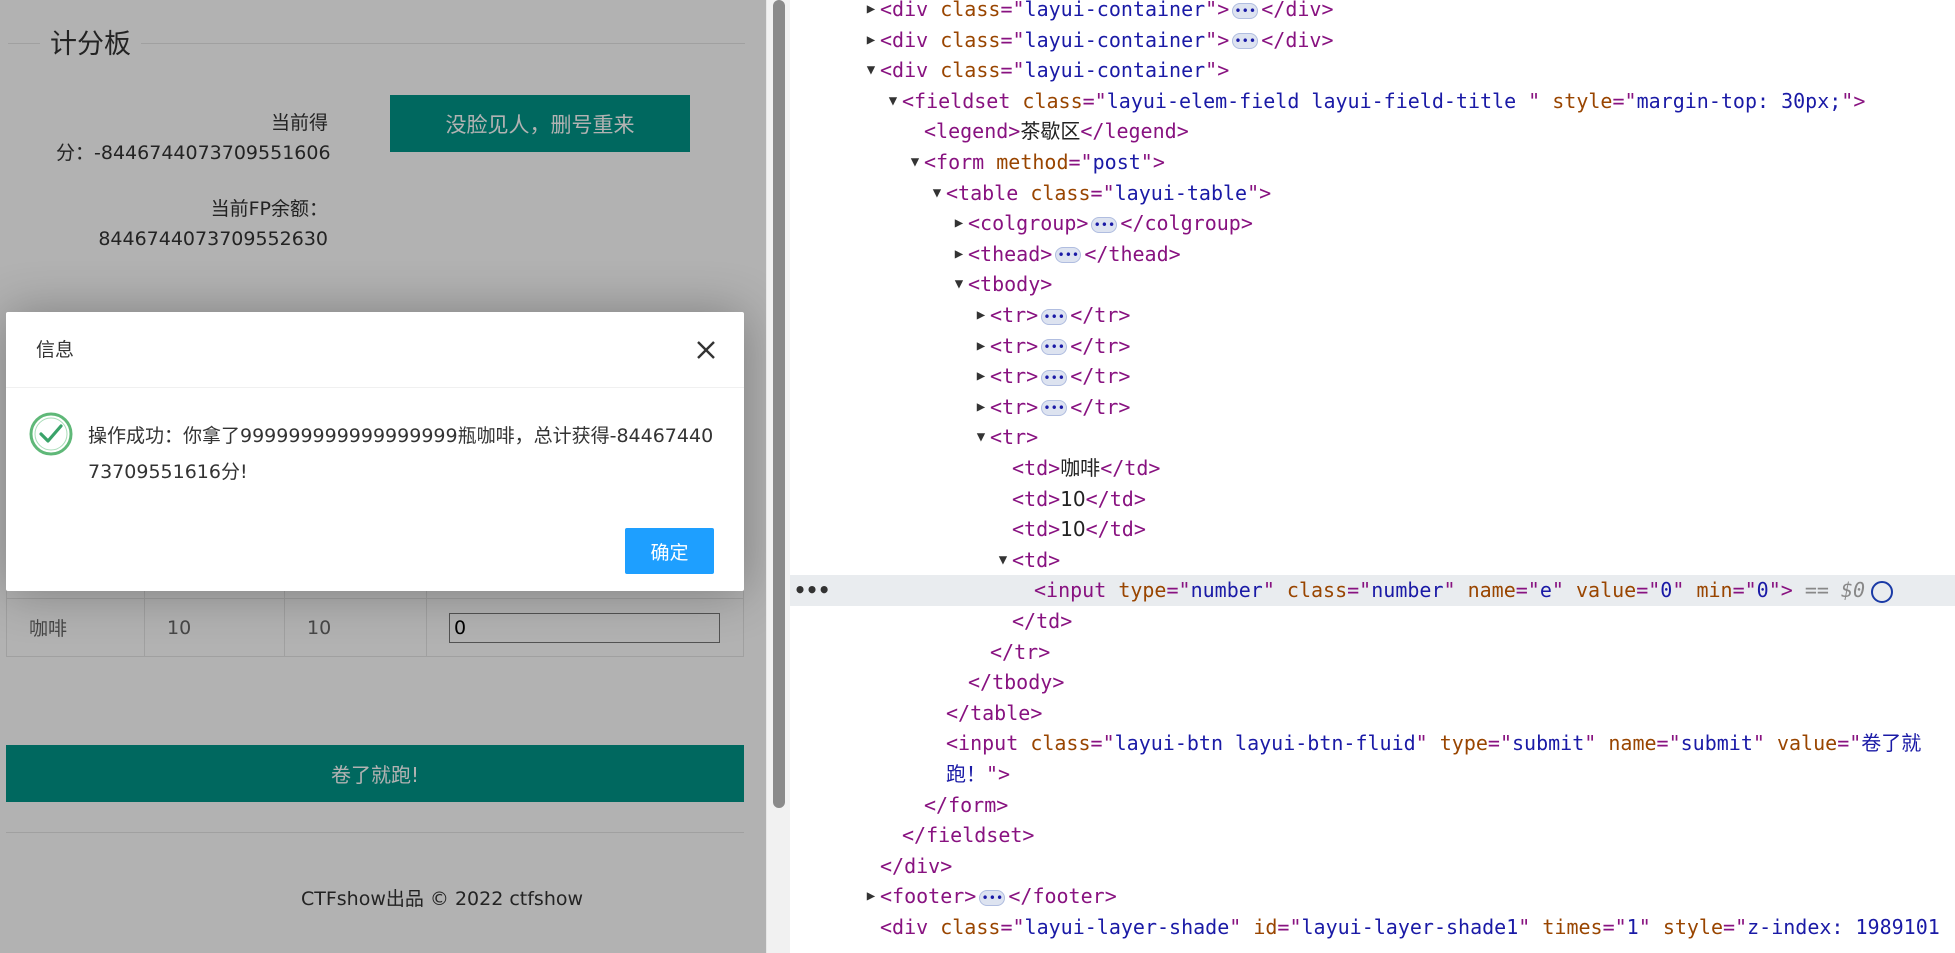 This screenshot has width=1955, height=953. Describe the element at coordinates (1372, 70) in the screenshot. I see `dom-node: ▼ <div class="layui-container">` at that location.